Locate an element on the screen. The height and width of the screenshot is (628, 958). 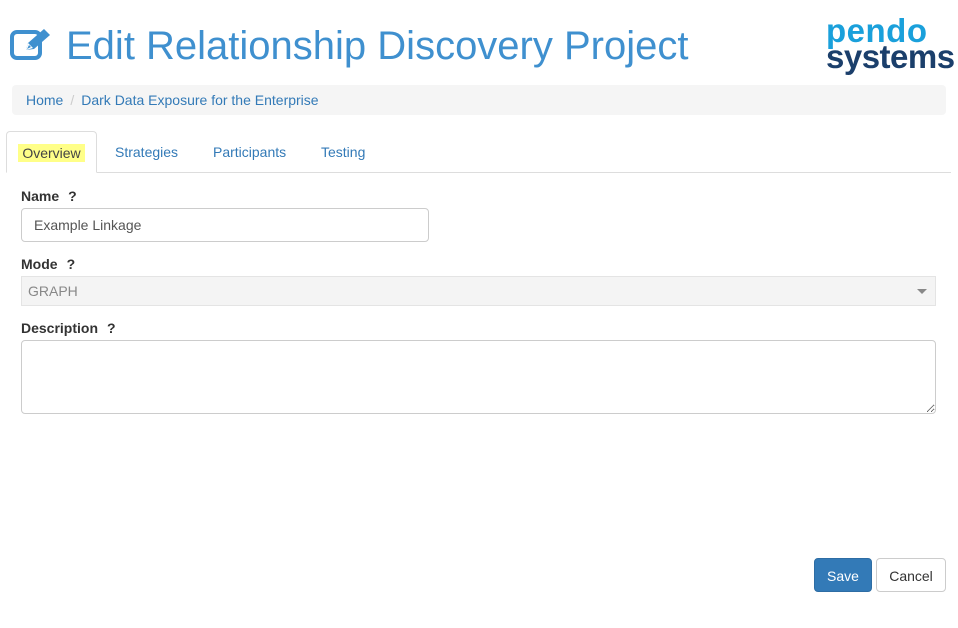
description-label: Description is located at coordinates (60, 328).